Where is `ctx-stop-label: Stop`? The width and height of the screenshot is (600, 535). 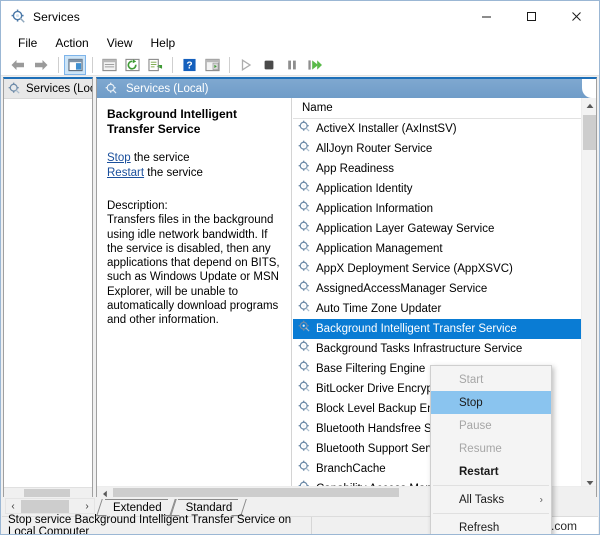 ctx-stop-label: Stop is located at coordinates (471, 402).